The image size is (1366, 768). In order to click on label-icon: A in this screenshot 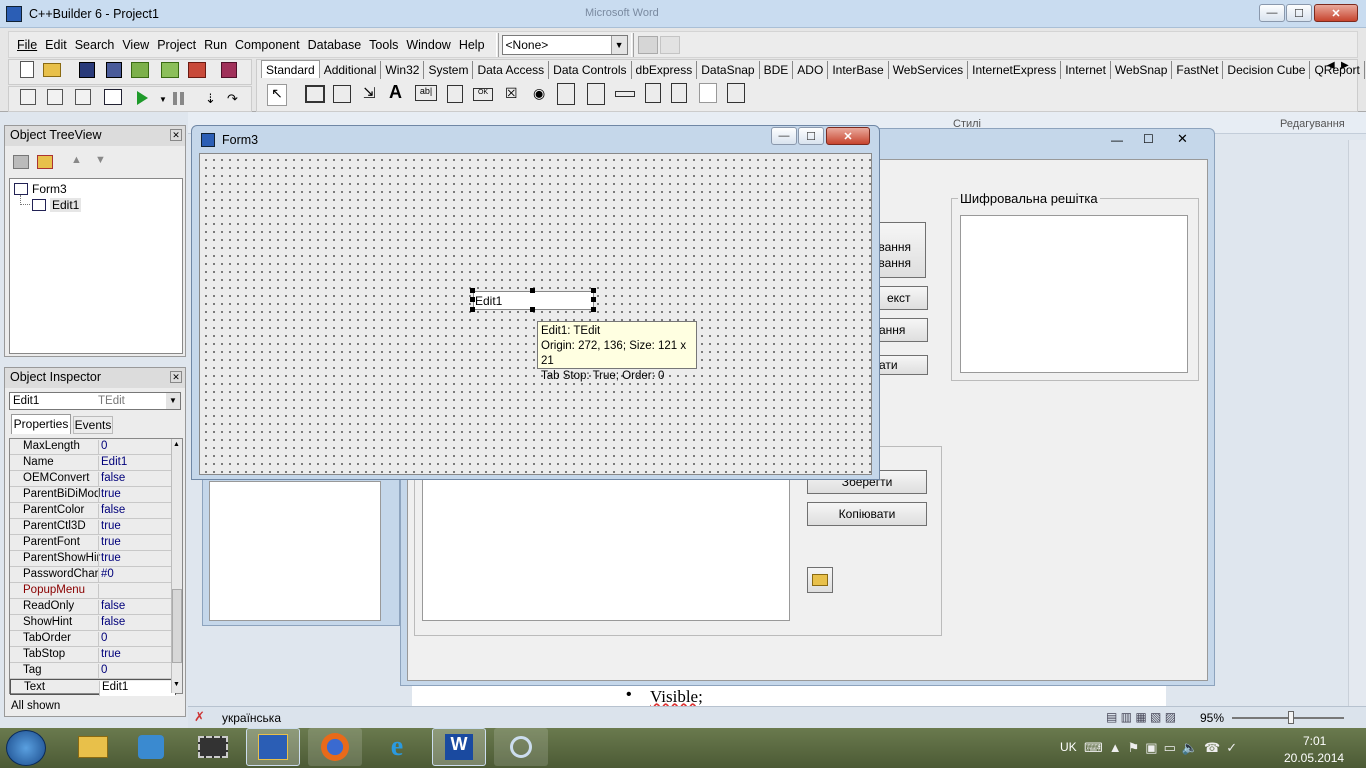, I will do `click(395, 92)`.